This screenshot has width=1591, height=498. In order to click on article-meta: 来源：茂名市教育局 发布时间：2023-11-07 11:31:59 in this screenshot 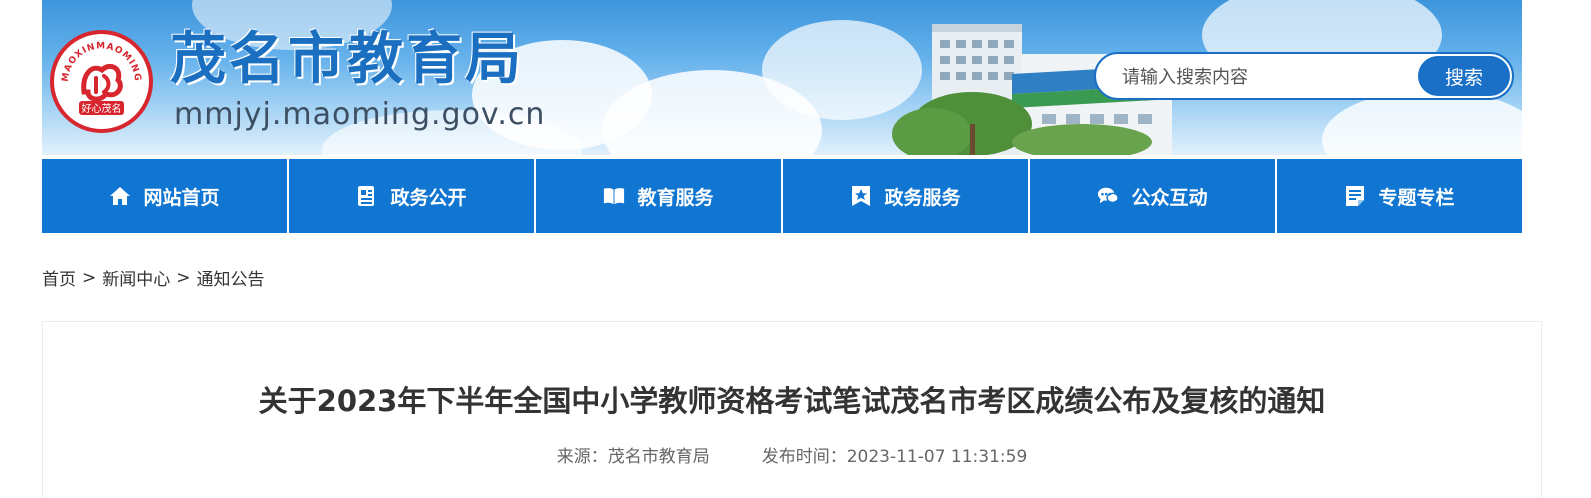, I will do `click(792, 454)`.